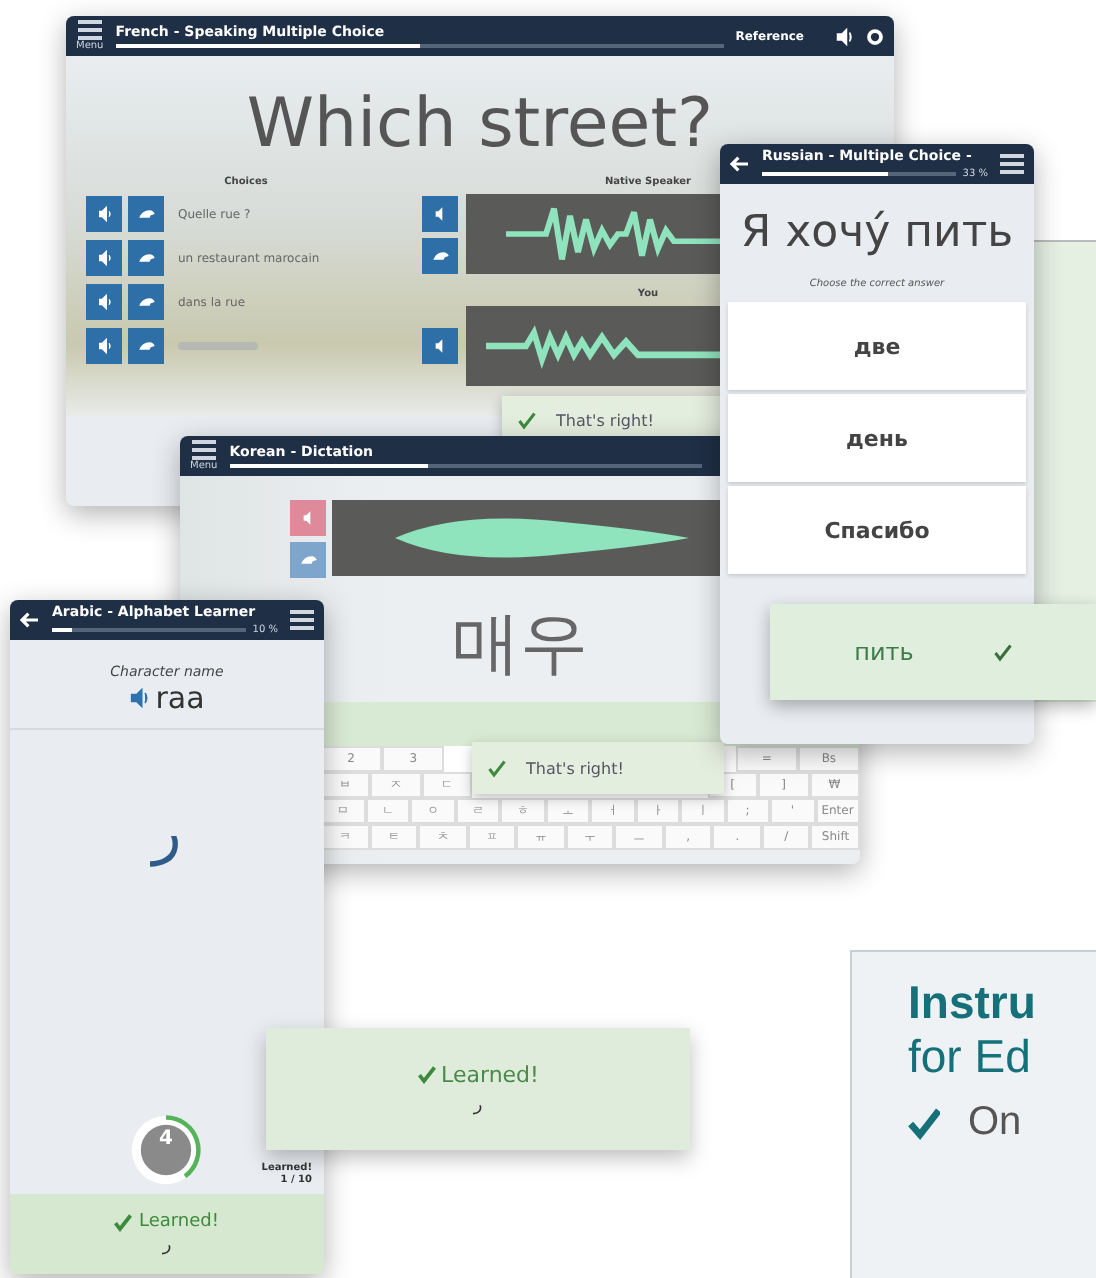 The image size is (1096, 1278). I want to click on answer-option: Спасибо, so click(877, 530).